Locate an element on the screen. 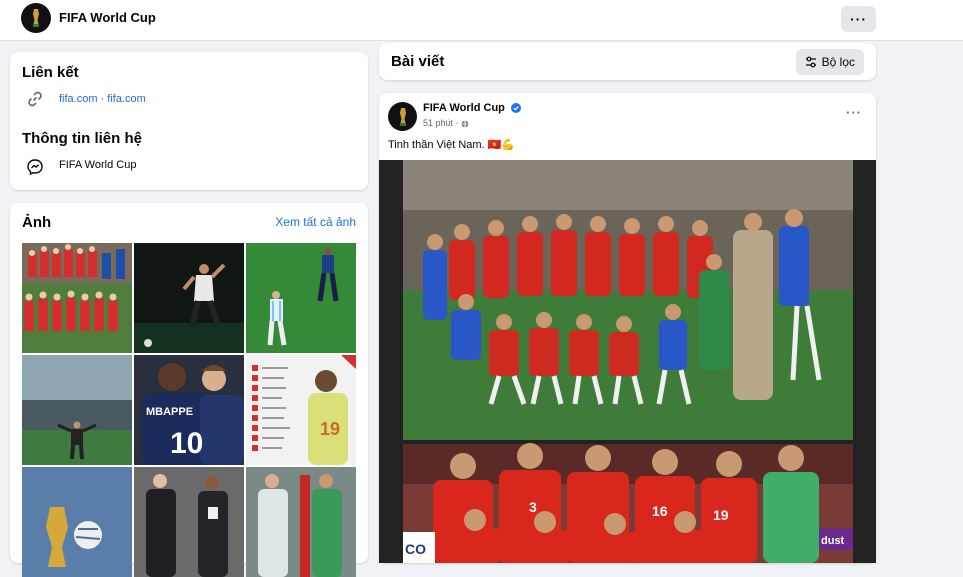 The width and height of the screenshot is (963, 577). verified-badge-icon is located at coordinates (515, 108).